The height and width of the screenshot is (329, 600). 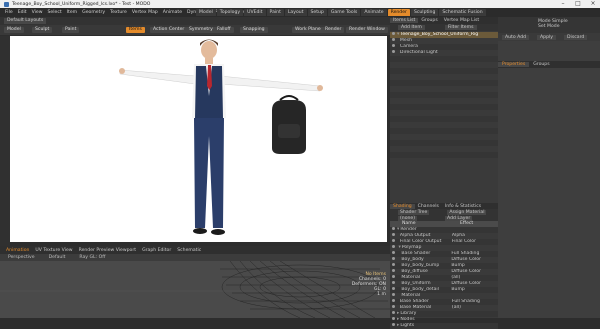 What do you see at coordinates (22, 12) in the screenshot?
I see `menu-edit: Edit` at bounding box center [22, 12].